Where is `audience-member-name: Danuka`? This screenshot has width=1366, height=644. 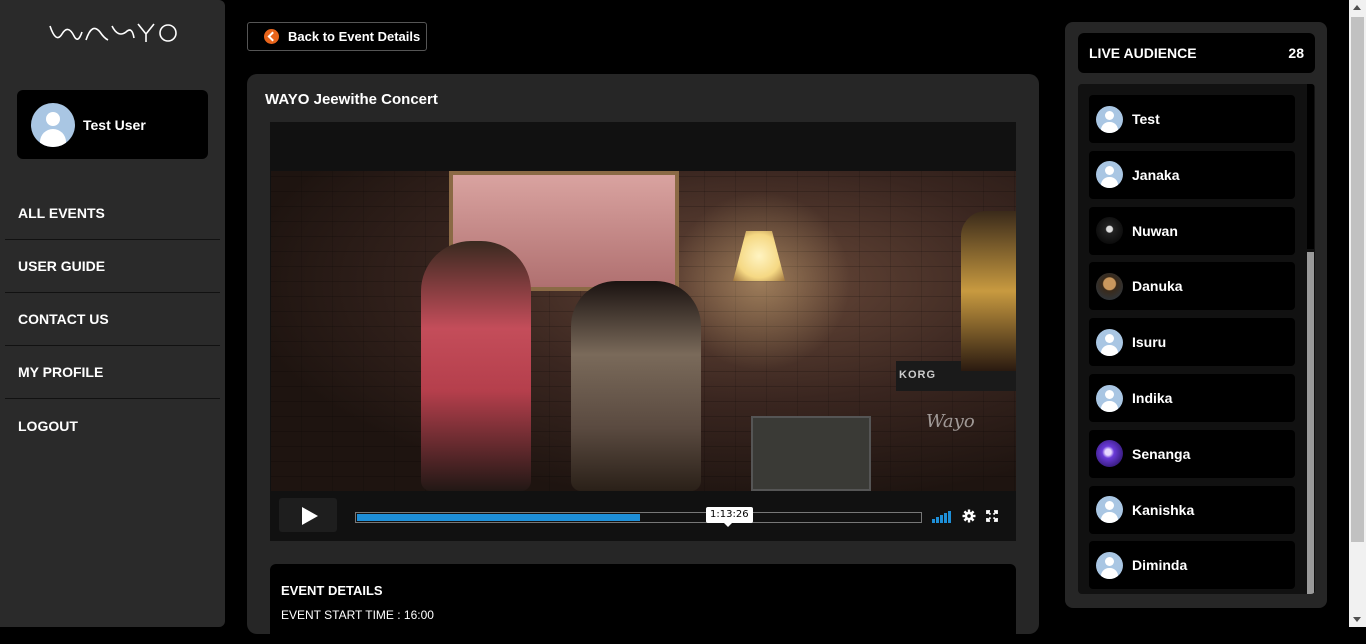 audience-member-name: Danuka is located at coordinates (1157, 286).